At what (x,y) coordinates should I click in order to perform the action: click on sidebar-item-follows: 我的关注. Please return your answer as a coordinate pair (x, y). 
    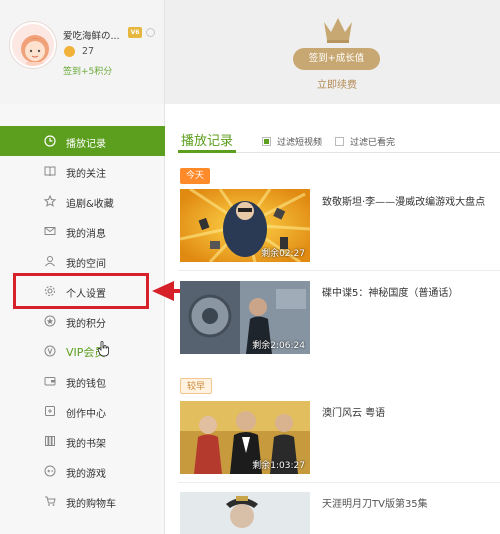
    Looking at the image, I should click on (82, 171).